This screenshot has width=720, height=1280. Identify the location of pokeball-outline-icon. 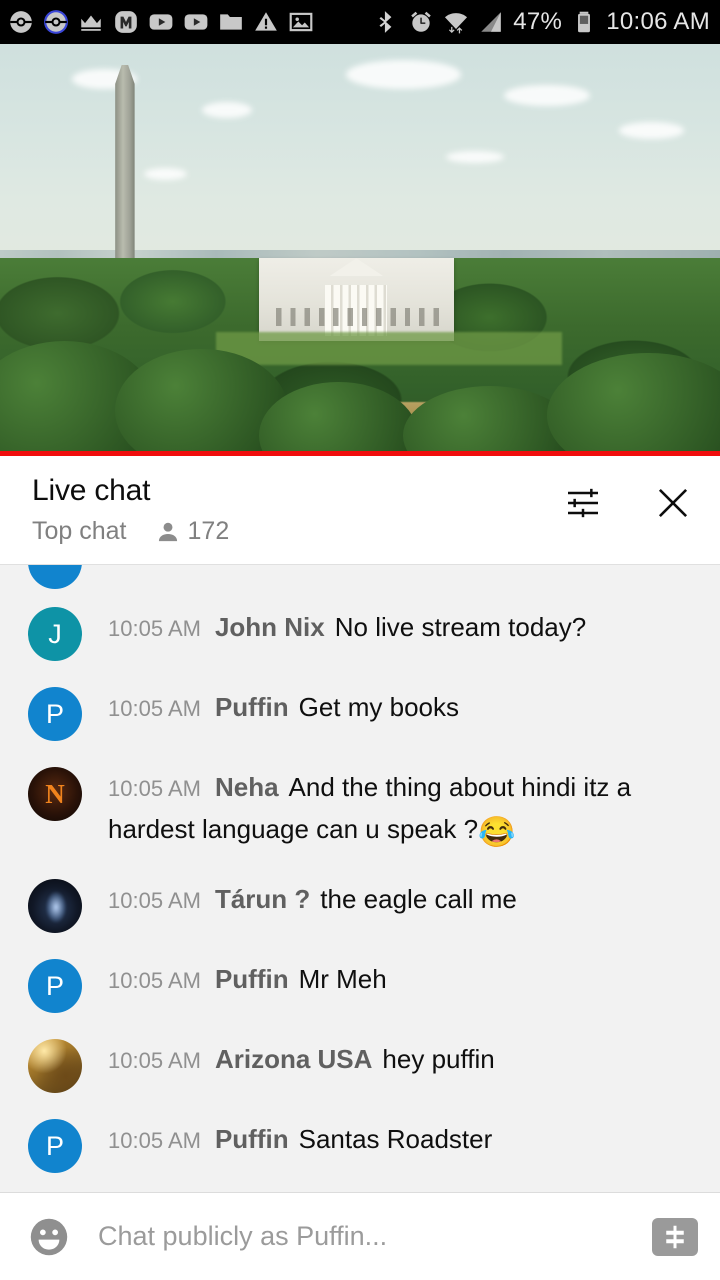
(56, 22).